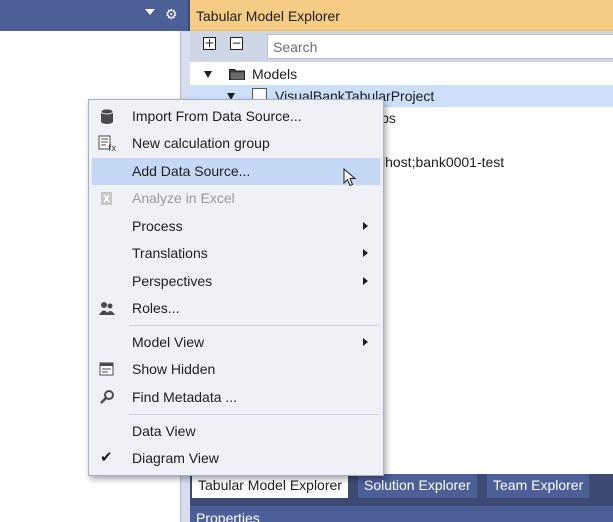  What do you see at coordinates (157, 226) in the screenshot?
I see `menu-item-label: Process` at bounding box center [157, 226].